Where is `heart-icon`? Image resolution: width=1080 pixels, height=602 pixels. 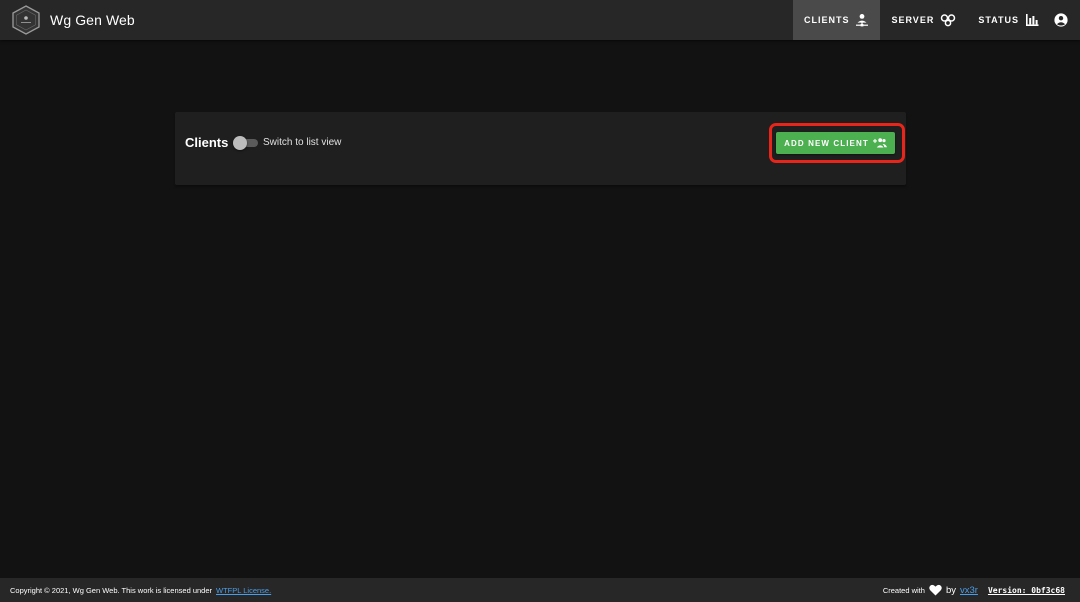
heart-icon is located at coordinates (935, 590).